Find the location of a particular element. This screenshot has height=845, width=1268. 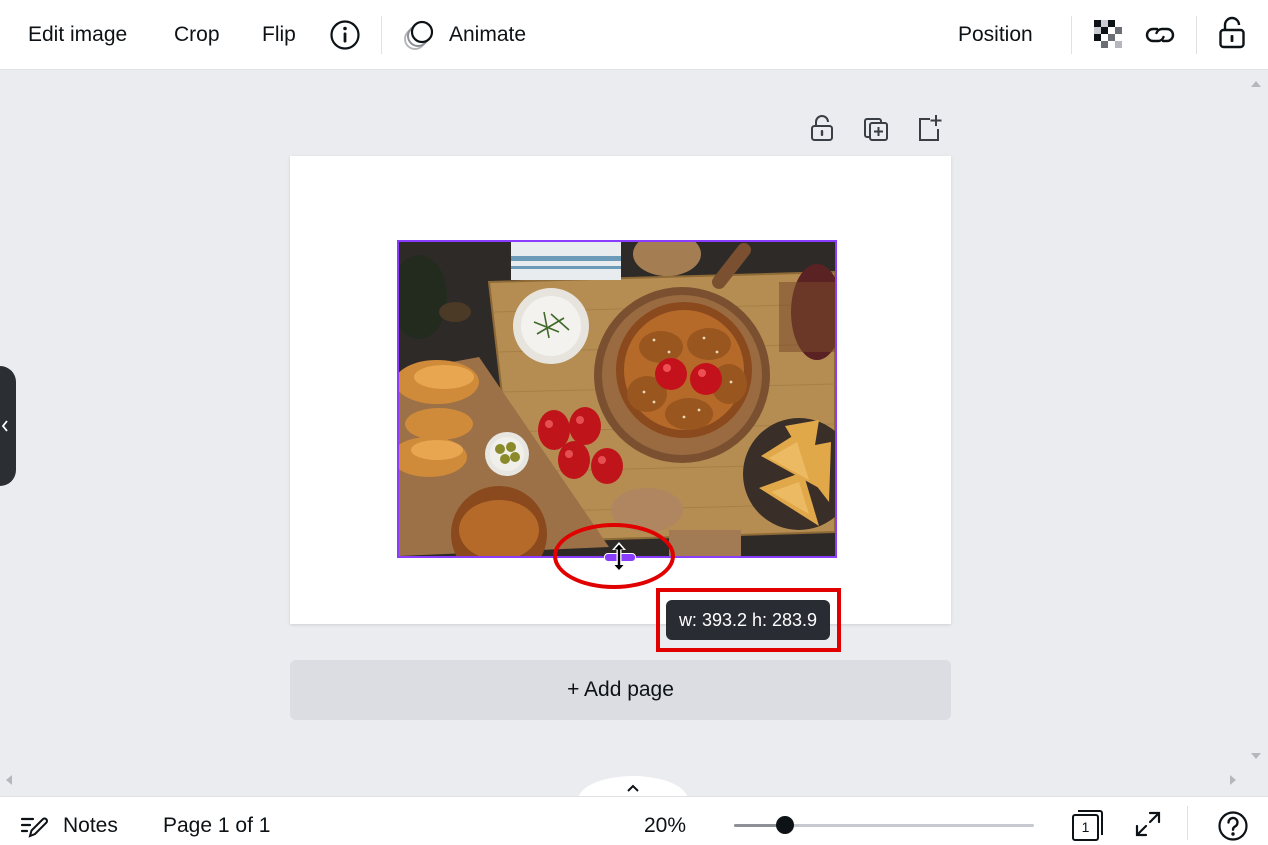

animate-button: Animate is located at coordinates (487, 35).